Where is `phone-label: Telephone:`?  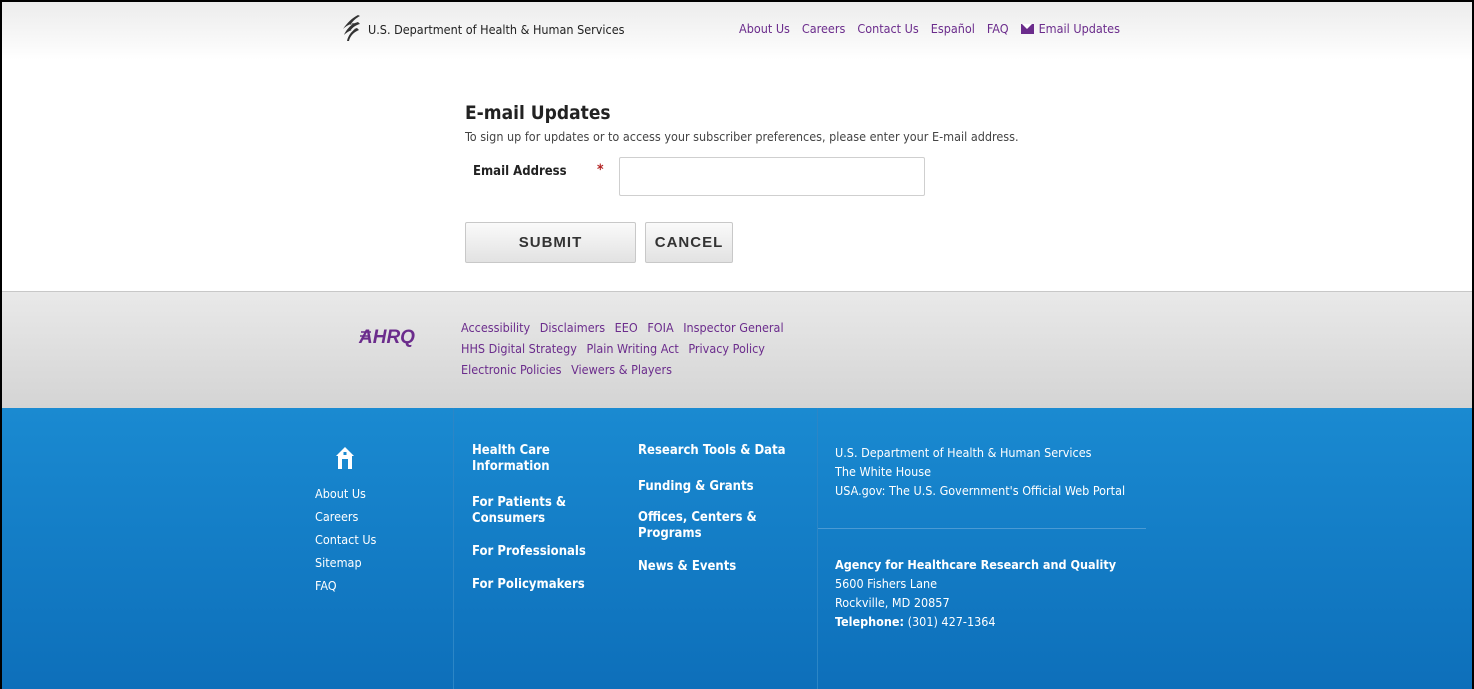 phone-label: Telephone: is located at coordinates (870, 621).